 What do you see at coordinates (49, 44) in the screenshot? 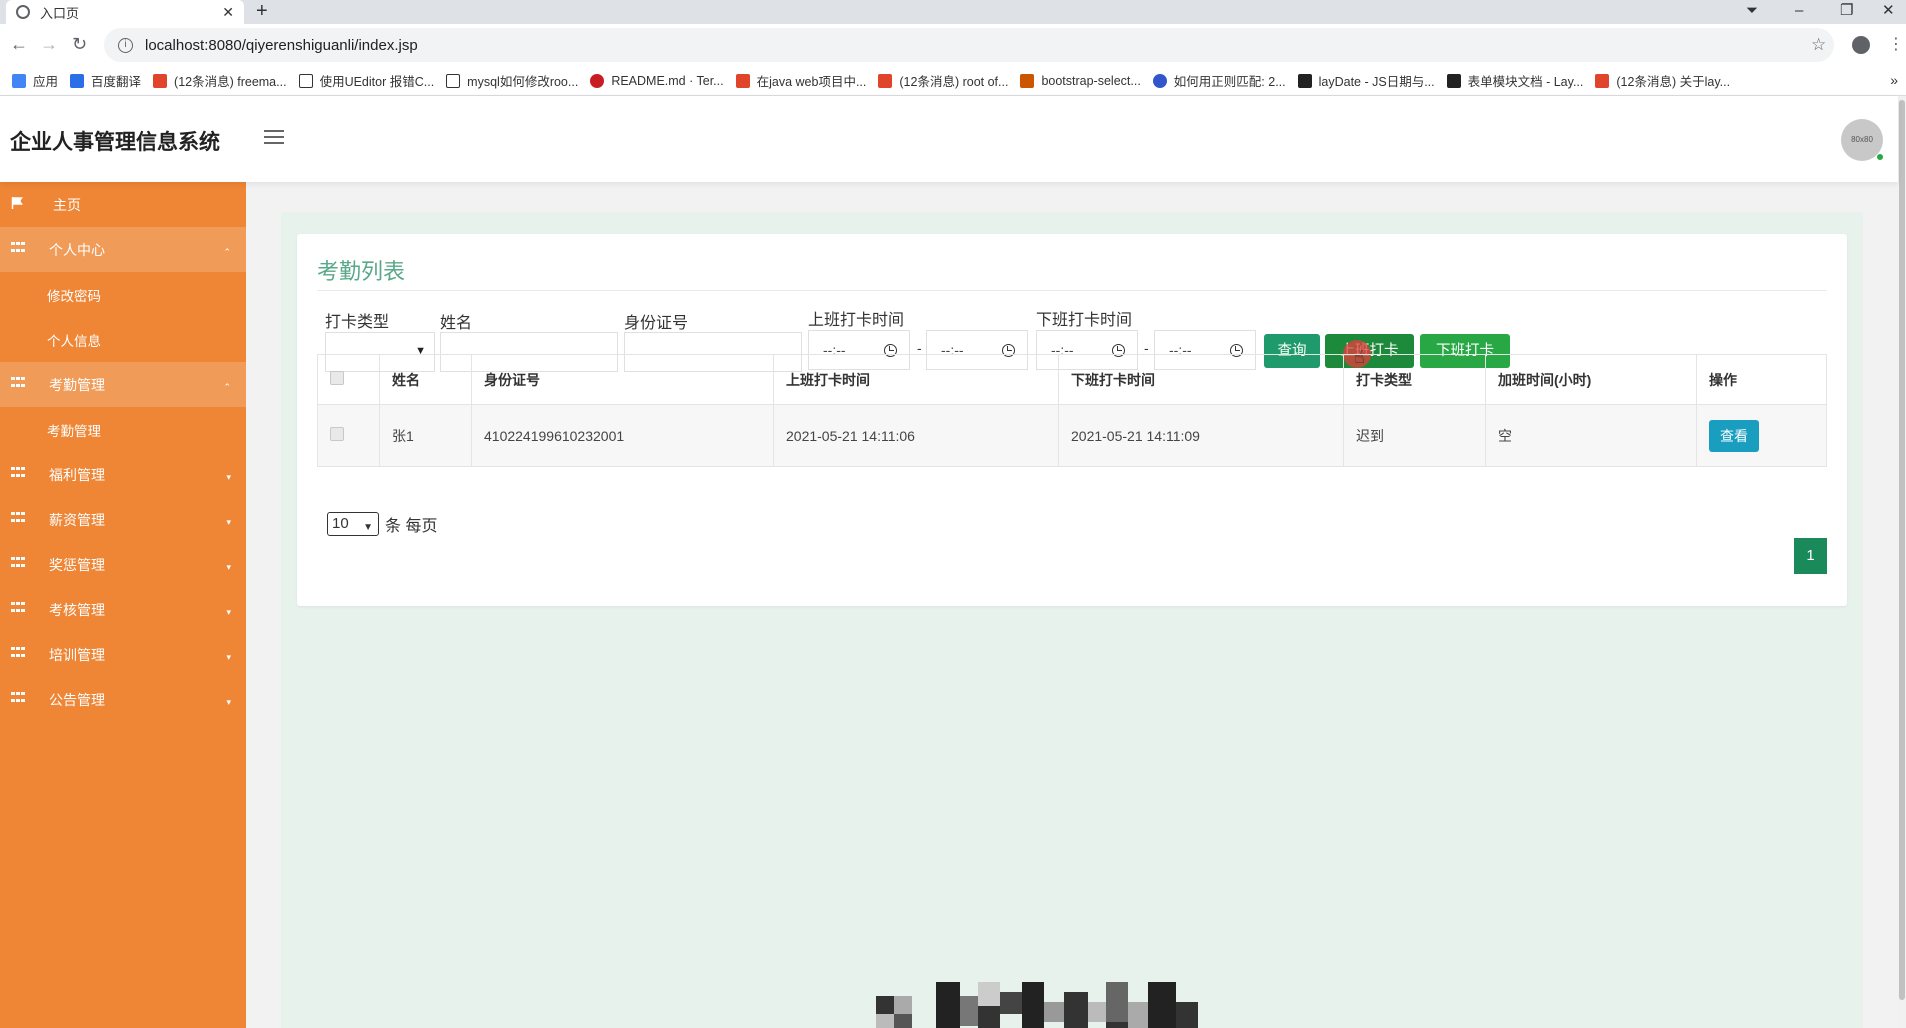
I see `forward-icon: →` at bounding box center [49, 44].